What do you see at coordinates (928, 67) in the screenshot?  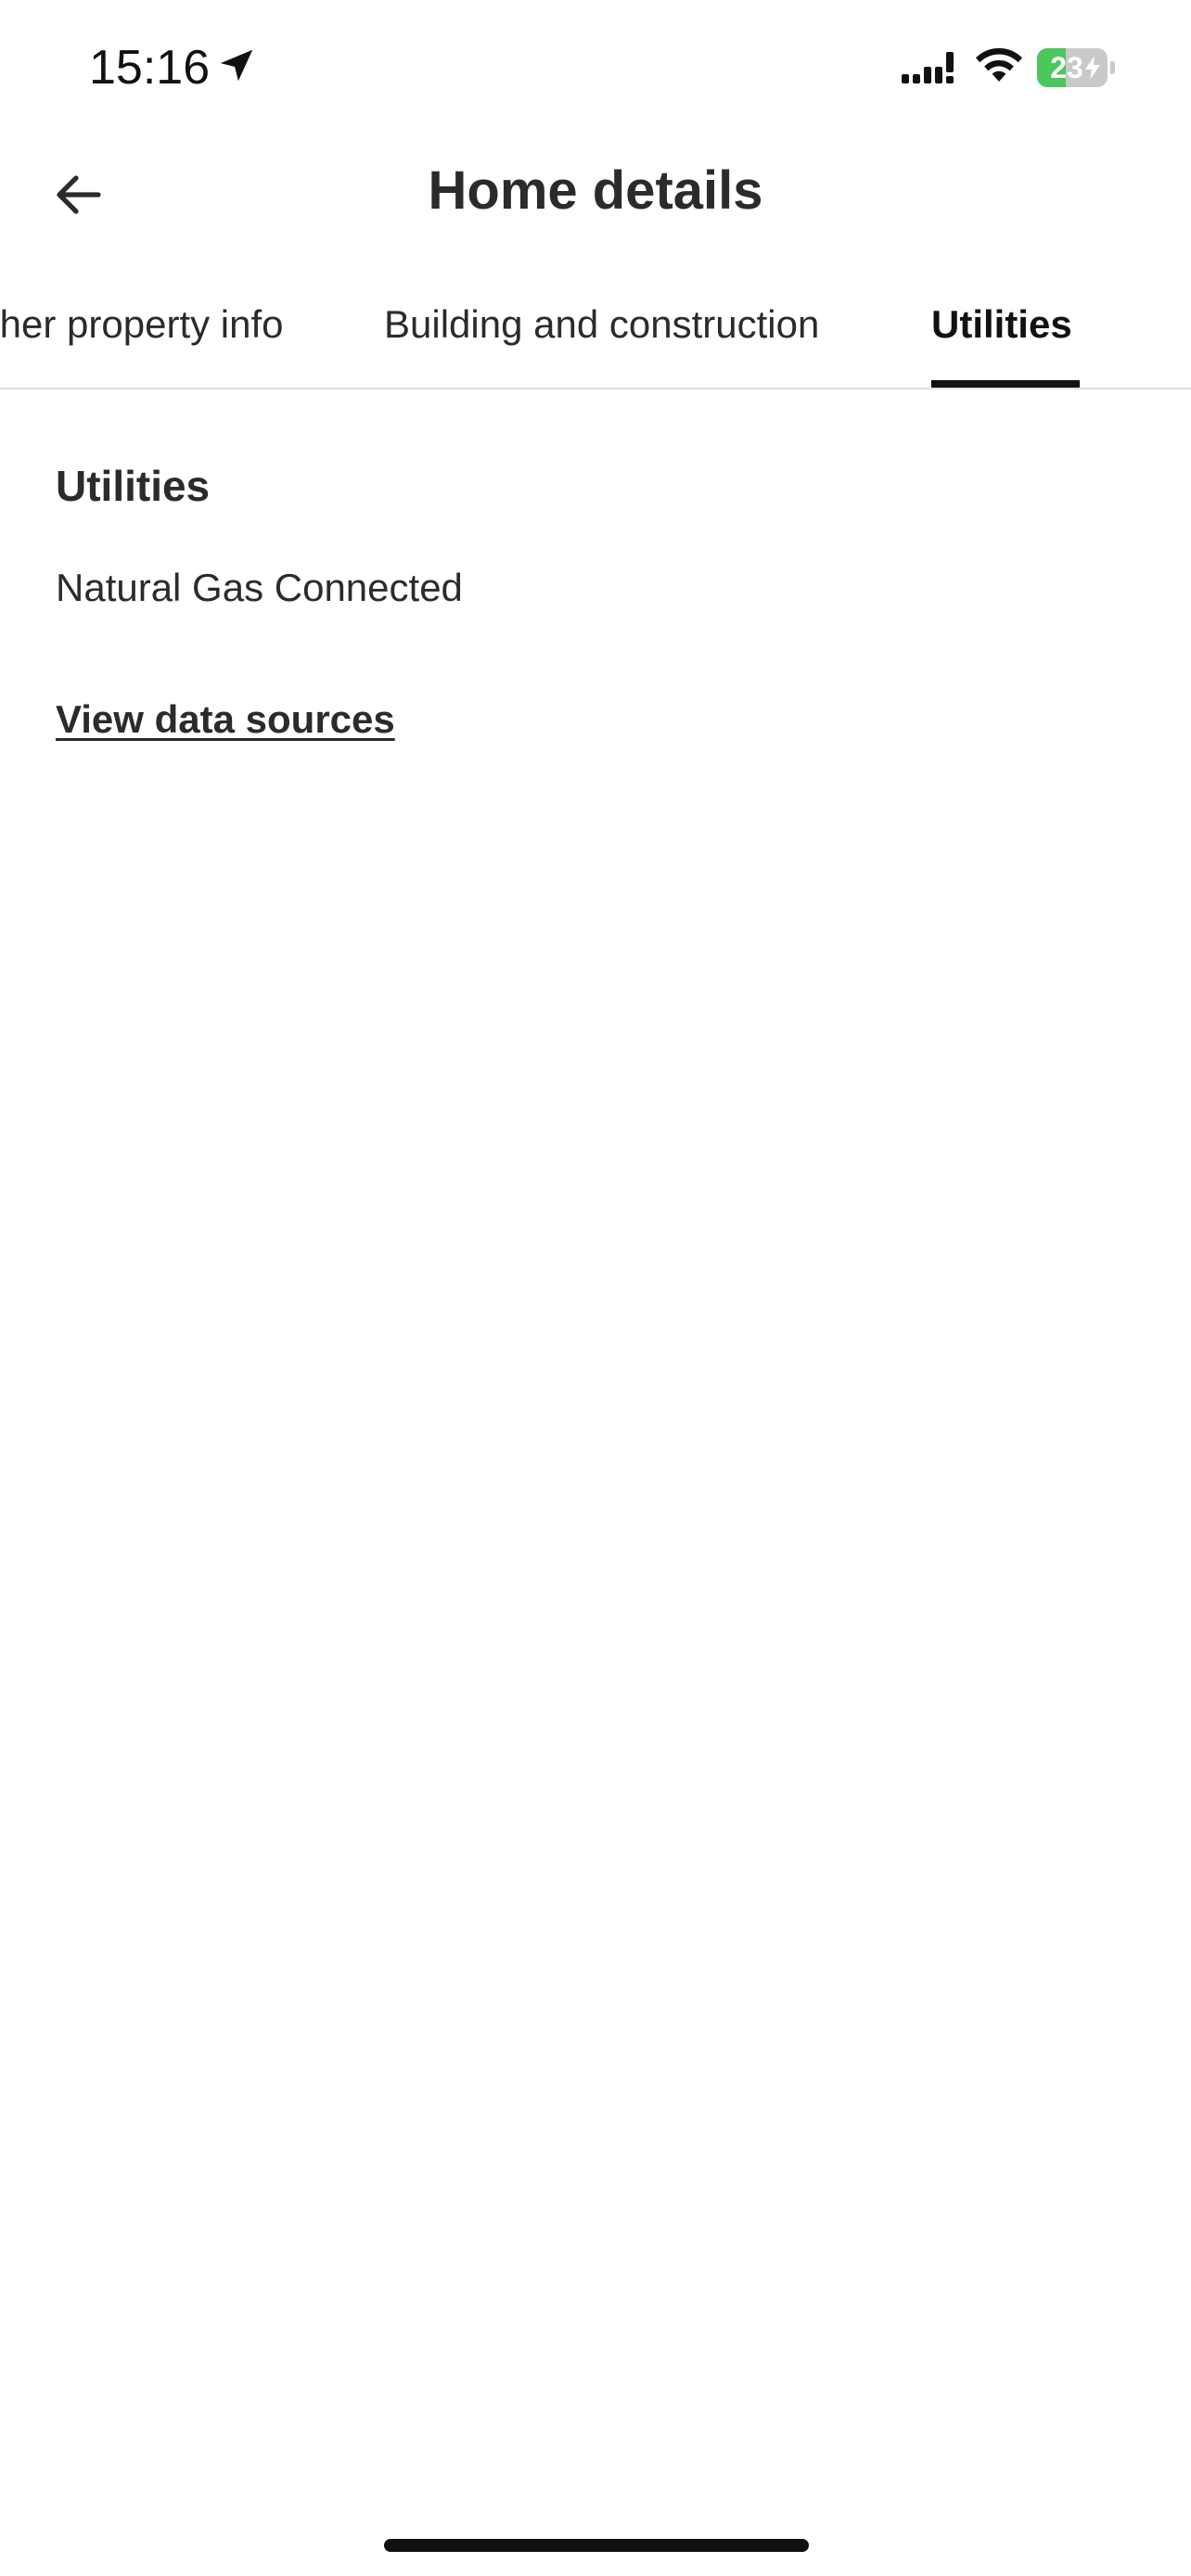 I see `cellular-signal-icon` at bounding box center [928, 67].